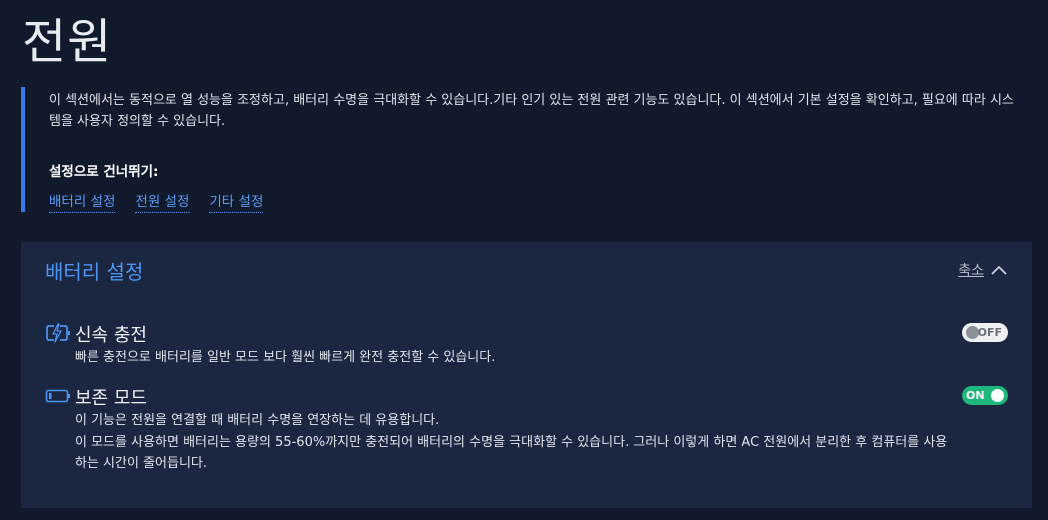 This screenshot has height=520, width=1048. I want to click on battery-conservation-icon, so click(58, 396).